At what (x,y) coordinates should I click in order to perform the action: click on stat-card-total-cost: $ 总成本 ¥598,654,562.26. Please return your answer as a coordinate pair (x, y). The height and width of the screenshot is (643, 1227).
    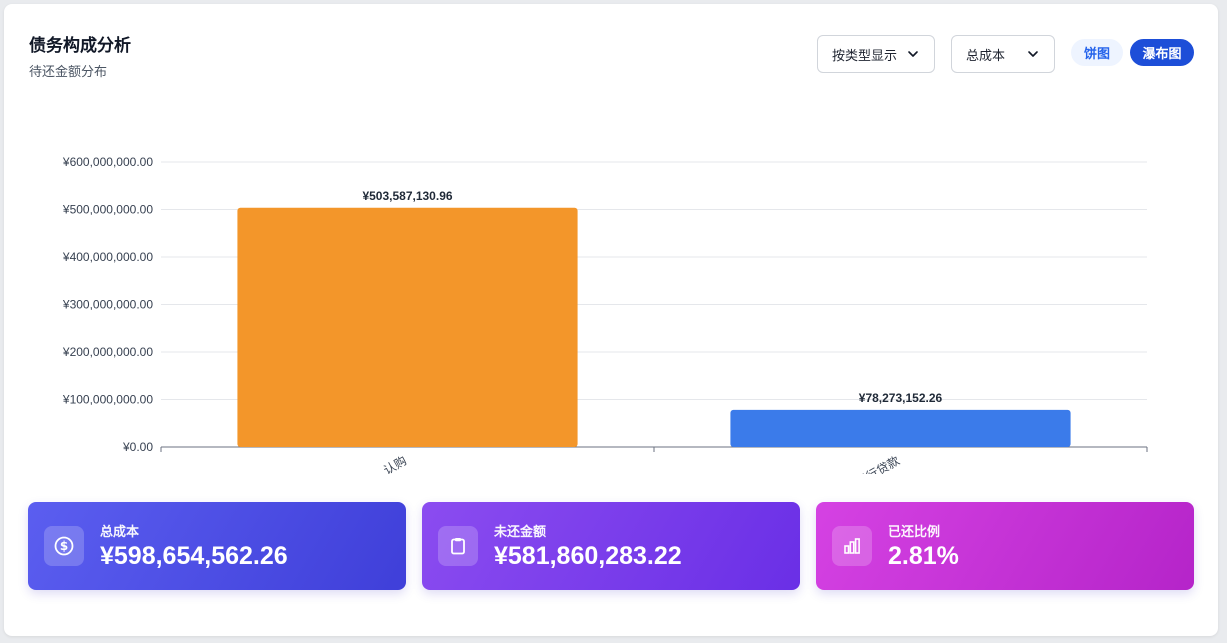
    Looking at the image, I should click on (217, 546).